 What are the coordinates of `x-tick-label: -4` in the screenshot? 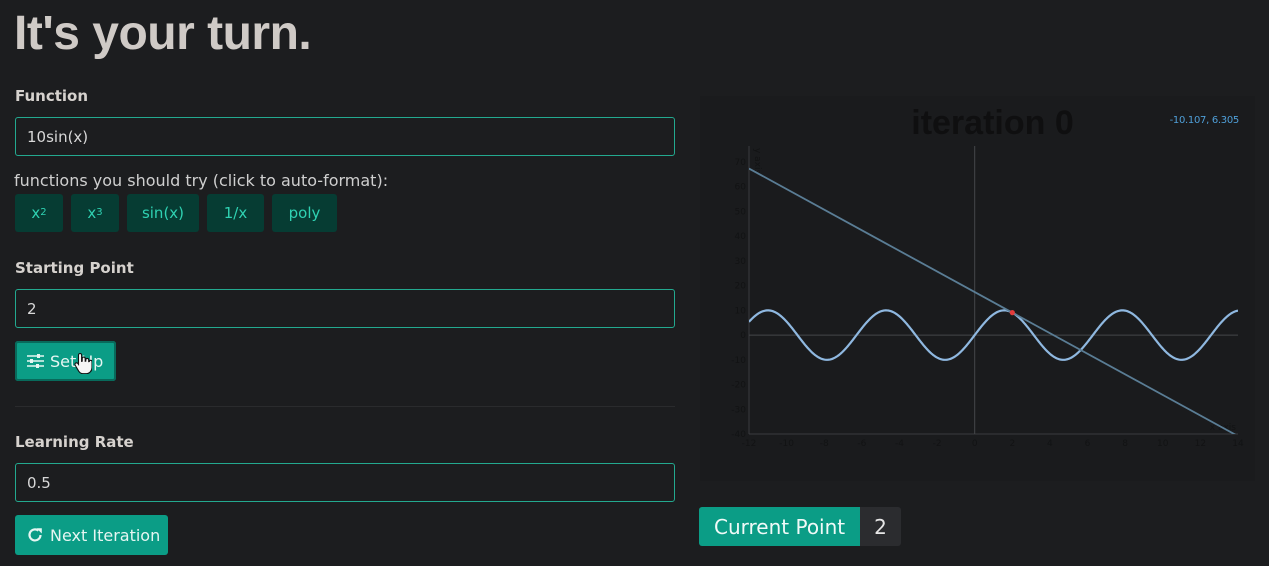 It's located at (899, 444).